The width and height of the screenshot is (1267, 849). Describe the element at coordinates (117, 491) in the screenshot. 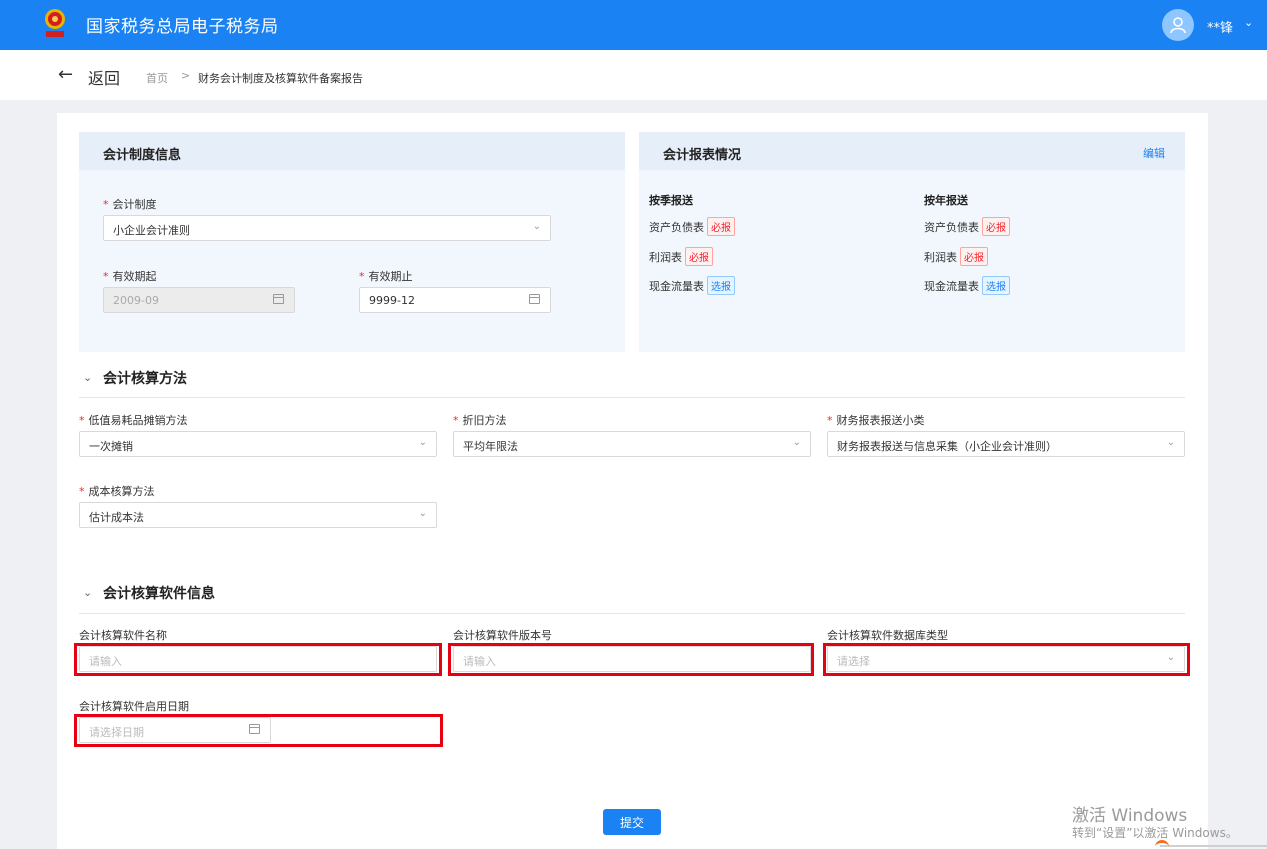

I see `cost-method-label: * 成本核算方法` at that location.